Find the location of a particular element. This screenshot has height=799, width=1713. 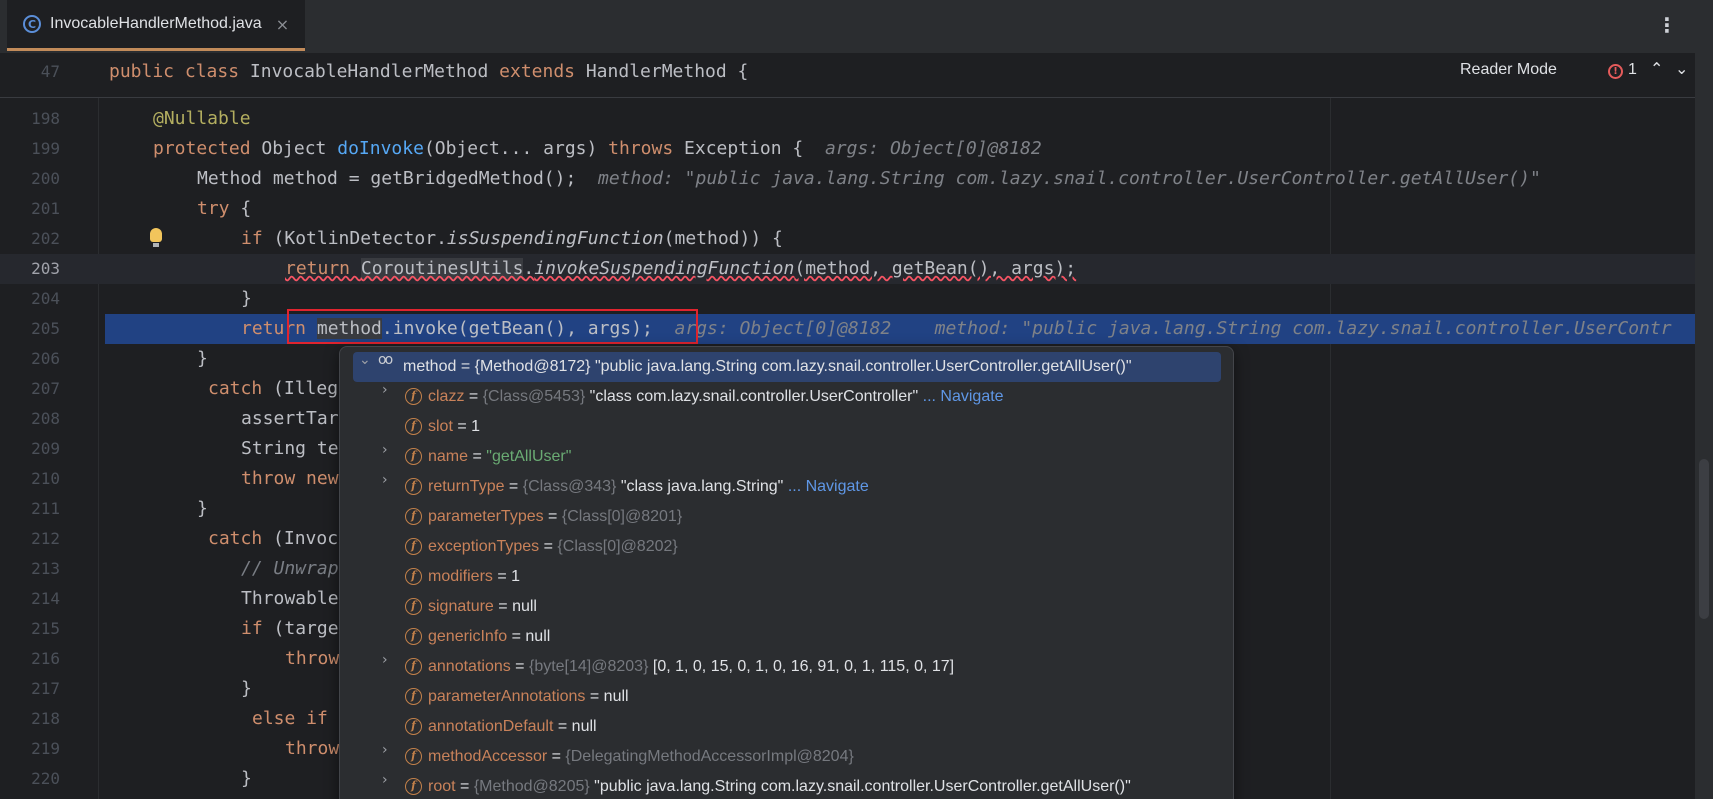

field-name: signature is located at coordinates (461, 606).